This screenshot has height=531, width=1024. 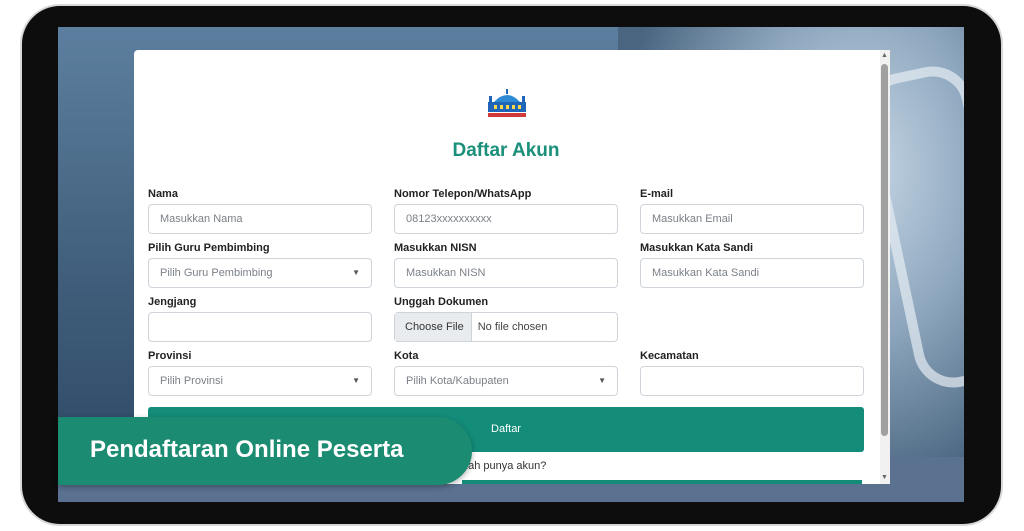 I want to click on guru-label: Pilih Guru Pembimbing, so click(x=209, y=248).